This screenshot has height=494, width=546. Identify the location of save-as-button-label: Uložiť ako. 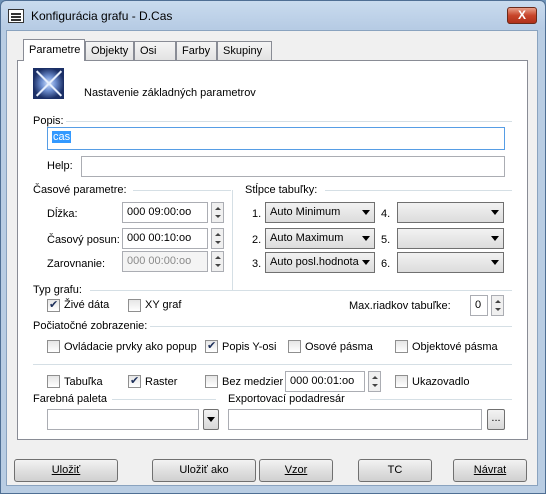
(204, 470).